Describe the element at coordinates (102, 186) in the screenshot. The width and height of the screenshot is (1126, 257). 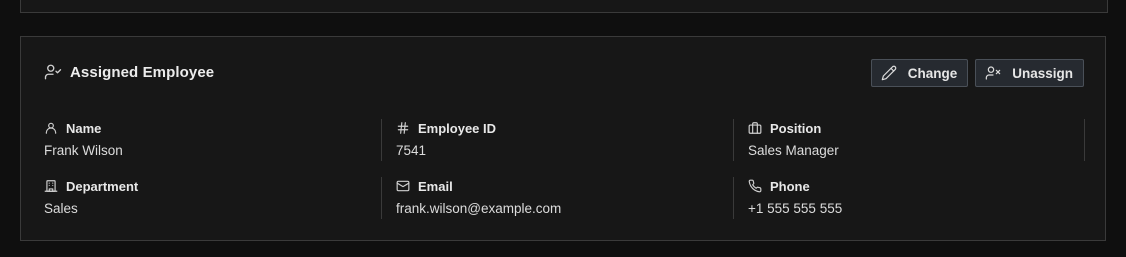
I see `field-label: Department` at that location.